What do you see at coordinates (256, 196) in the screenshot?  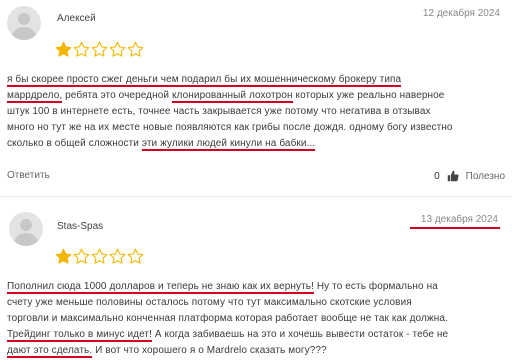 I see `divider` at bounding box center [256, 196].